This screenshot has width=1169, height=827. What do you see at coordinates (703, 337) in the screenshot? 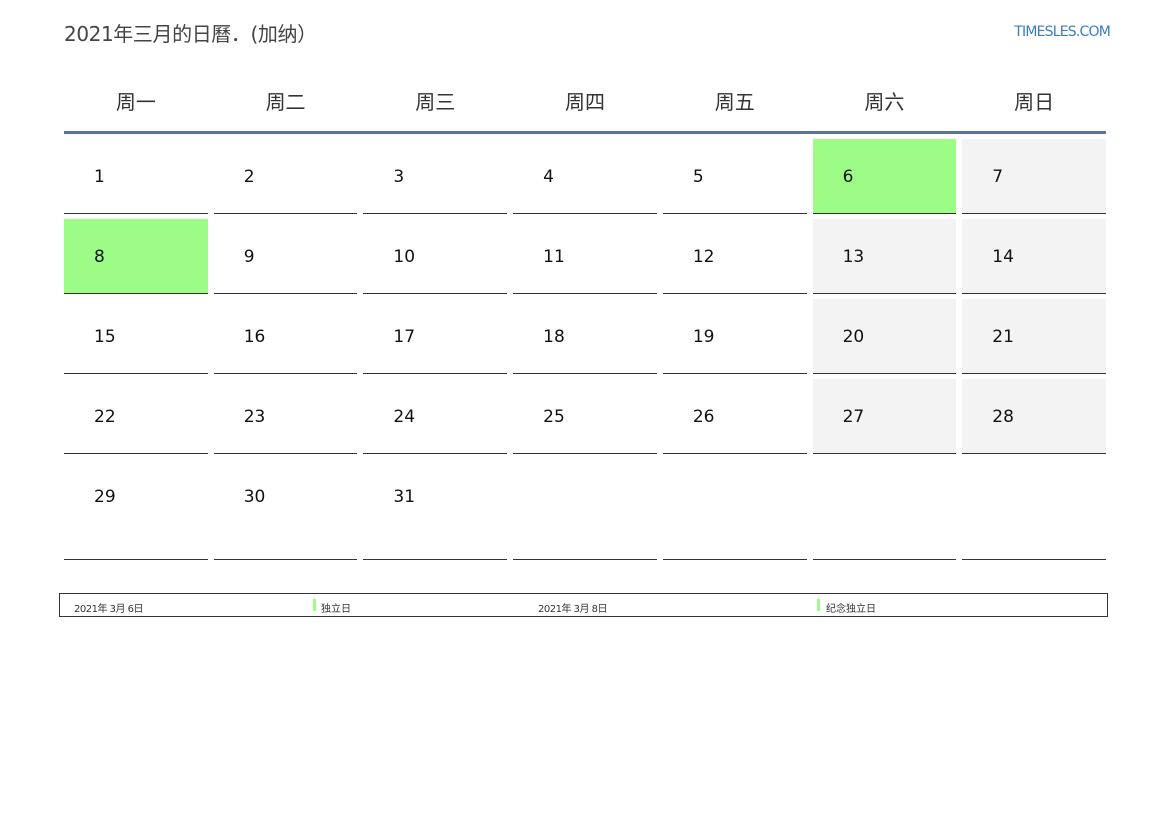
I see `day-number: 19` at bounding box center [703, 337].